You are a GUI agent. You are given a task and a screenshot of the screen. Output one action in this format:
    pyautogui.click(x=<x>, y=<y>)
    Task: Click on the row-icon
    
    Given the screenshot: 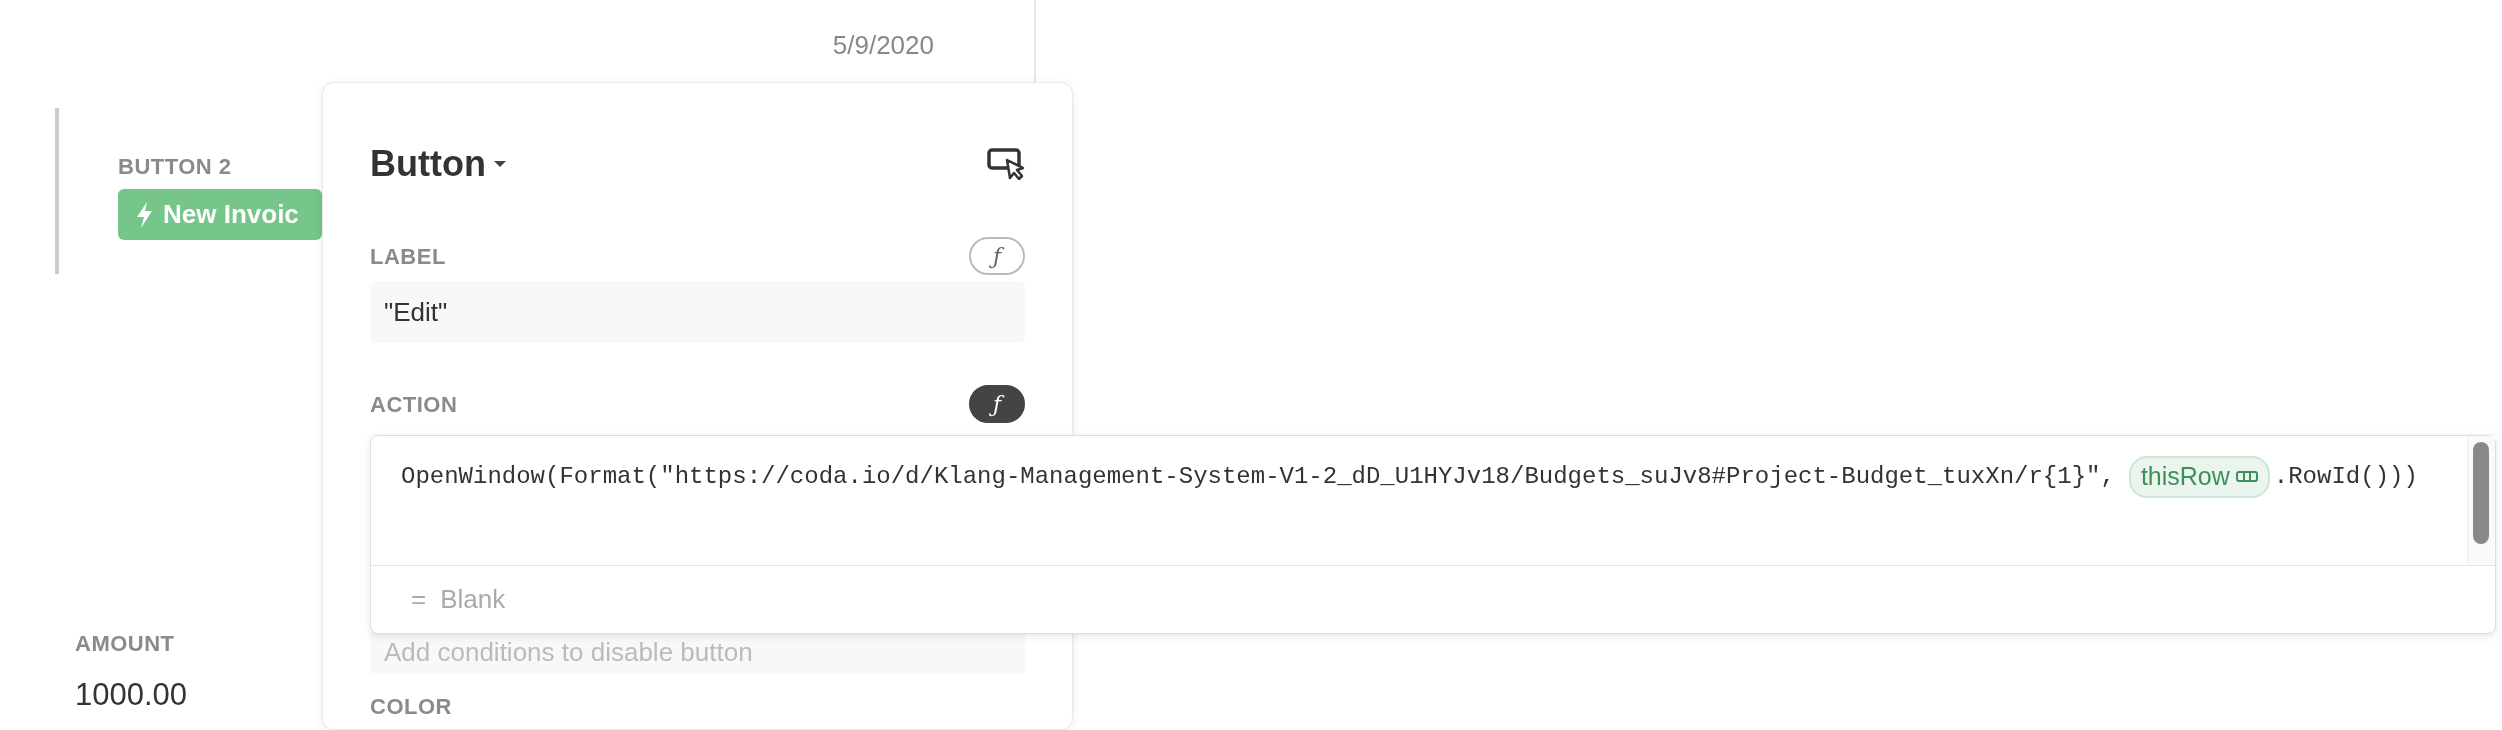 What is the action you would take?
    pyautogui.click(x=2246, y=477)
    